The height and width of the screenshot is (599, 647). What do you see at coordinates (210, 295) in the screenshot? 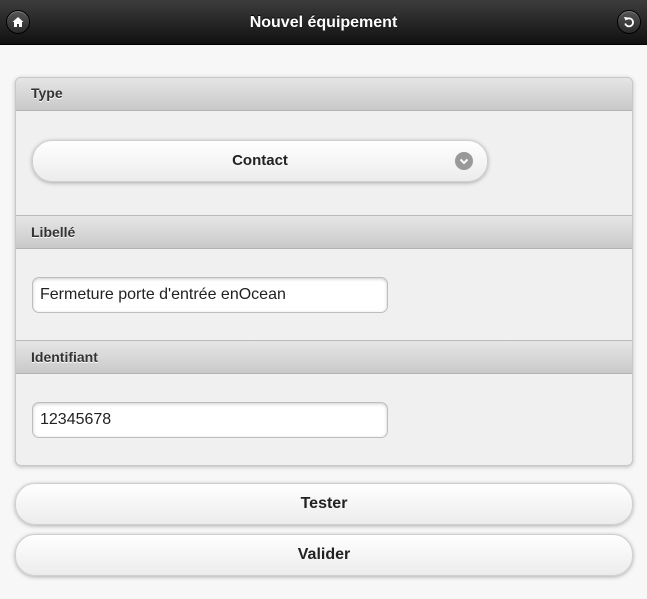
I see `libelle-input` at bounding box center [210, 295].